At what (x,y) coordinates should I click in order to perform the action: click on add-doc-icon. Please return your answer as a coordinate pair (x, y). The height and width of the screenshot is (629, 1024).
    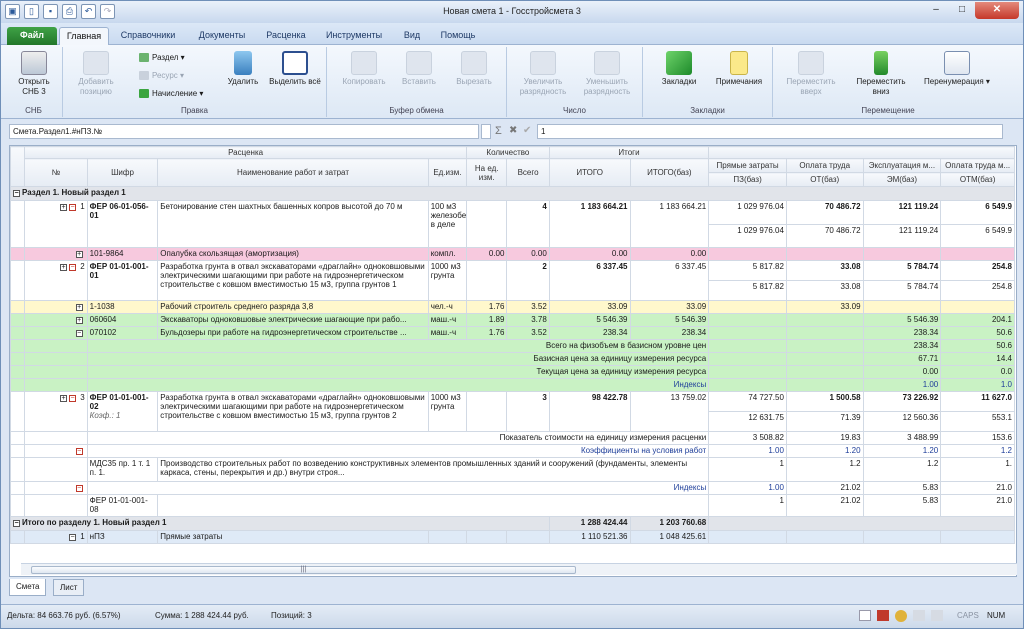
    Looking at the image, I should click on (96, 63).